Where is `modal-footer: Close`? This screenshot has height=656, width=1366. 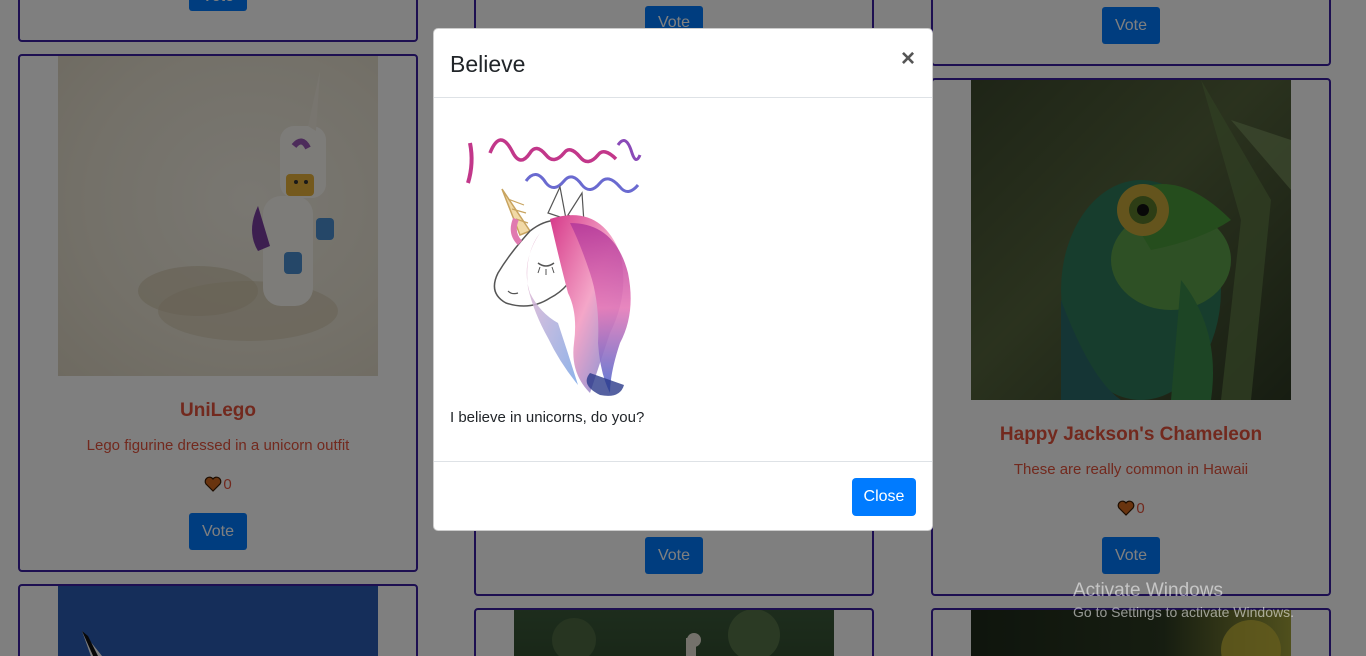
modal-footer: Close is located at coordinates (683, 495).